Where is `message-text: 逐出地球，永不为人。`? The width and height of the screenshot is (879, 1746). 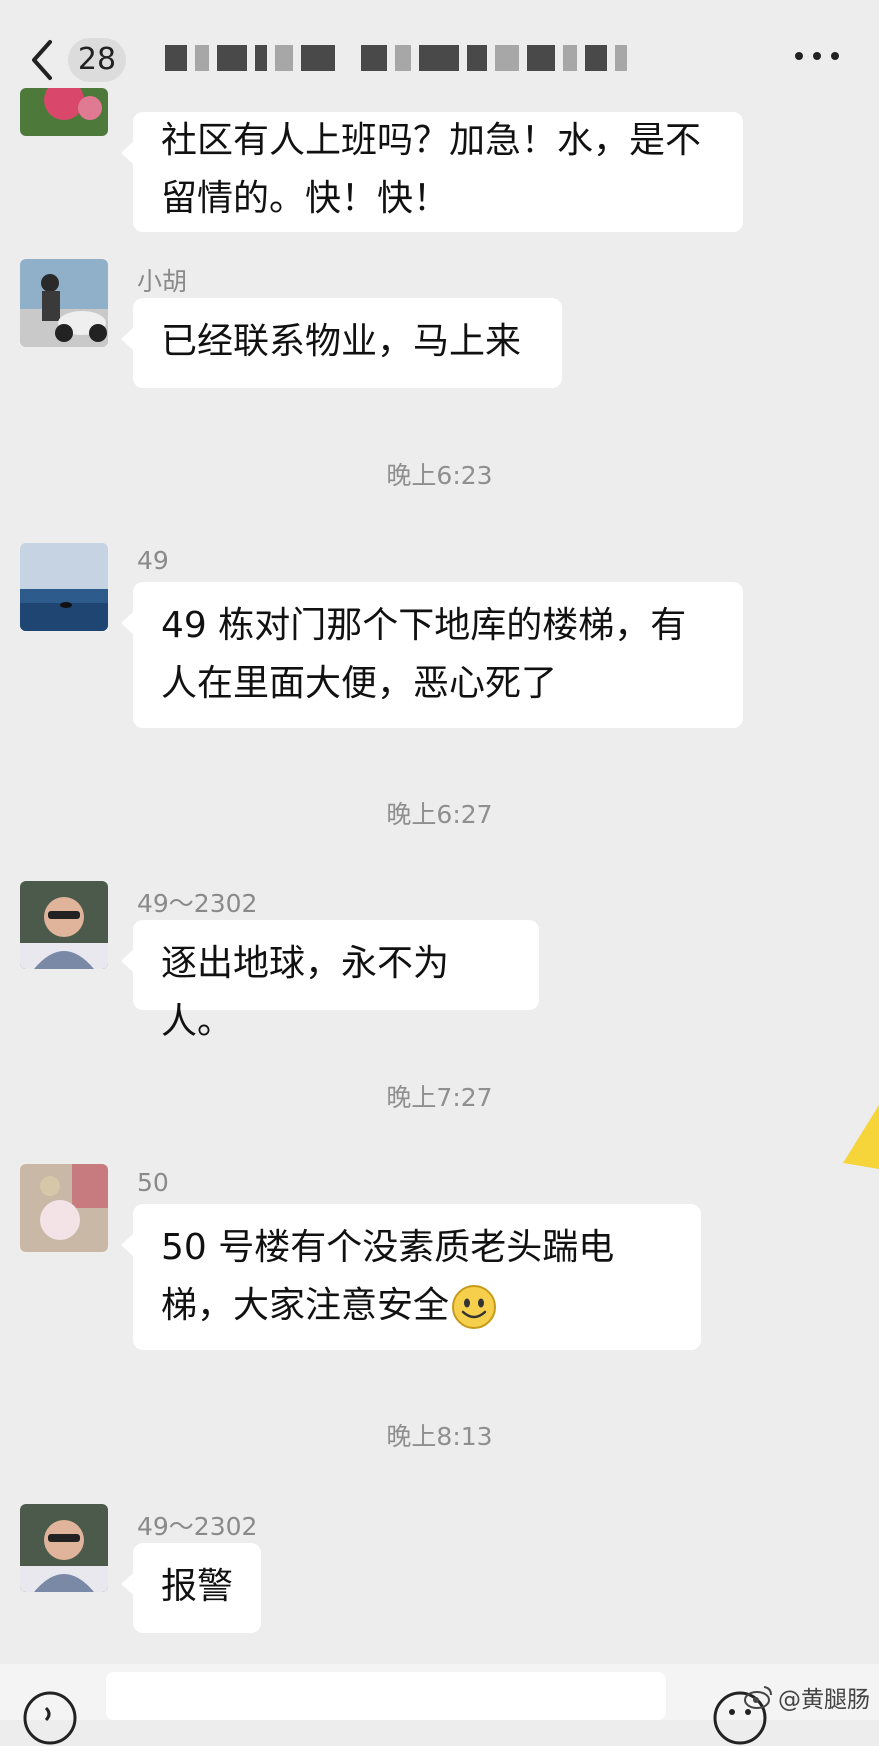 message-text: 逐出地球，永不为人。 is located at coordinates (305, 992).